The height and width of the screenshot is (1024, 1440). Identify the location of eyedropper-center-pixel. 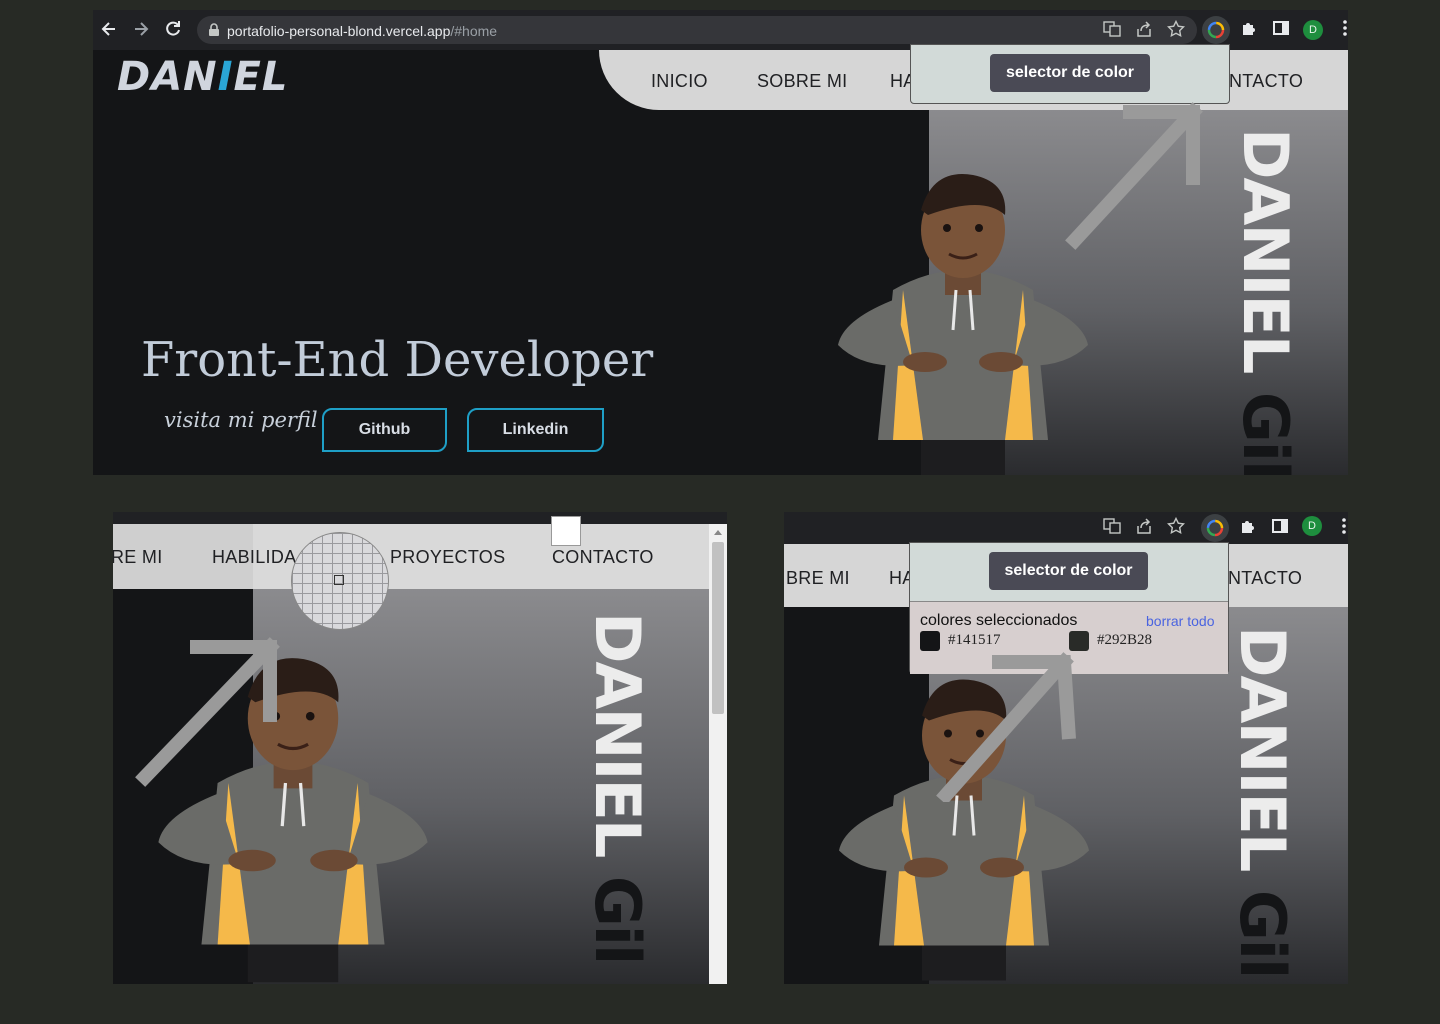
(339, 580).